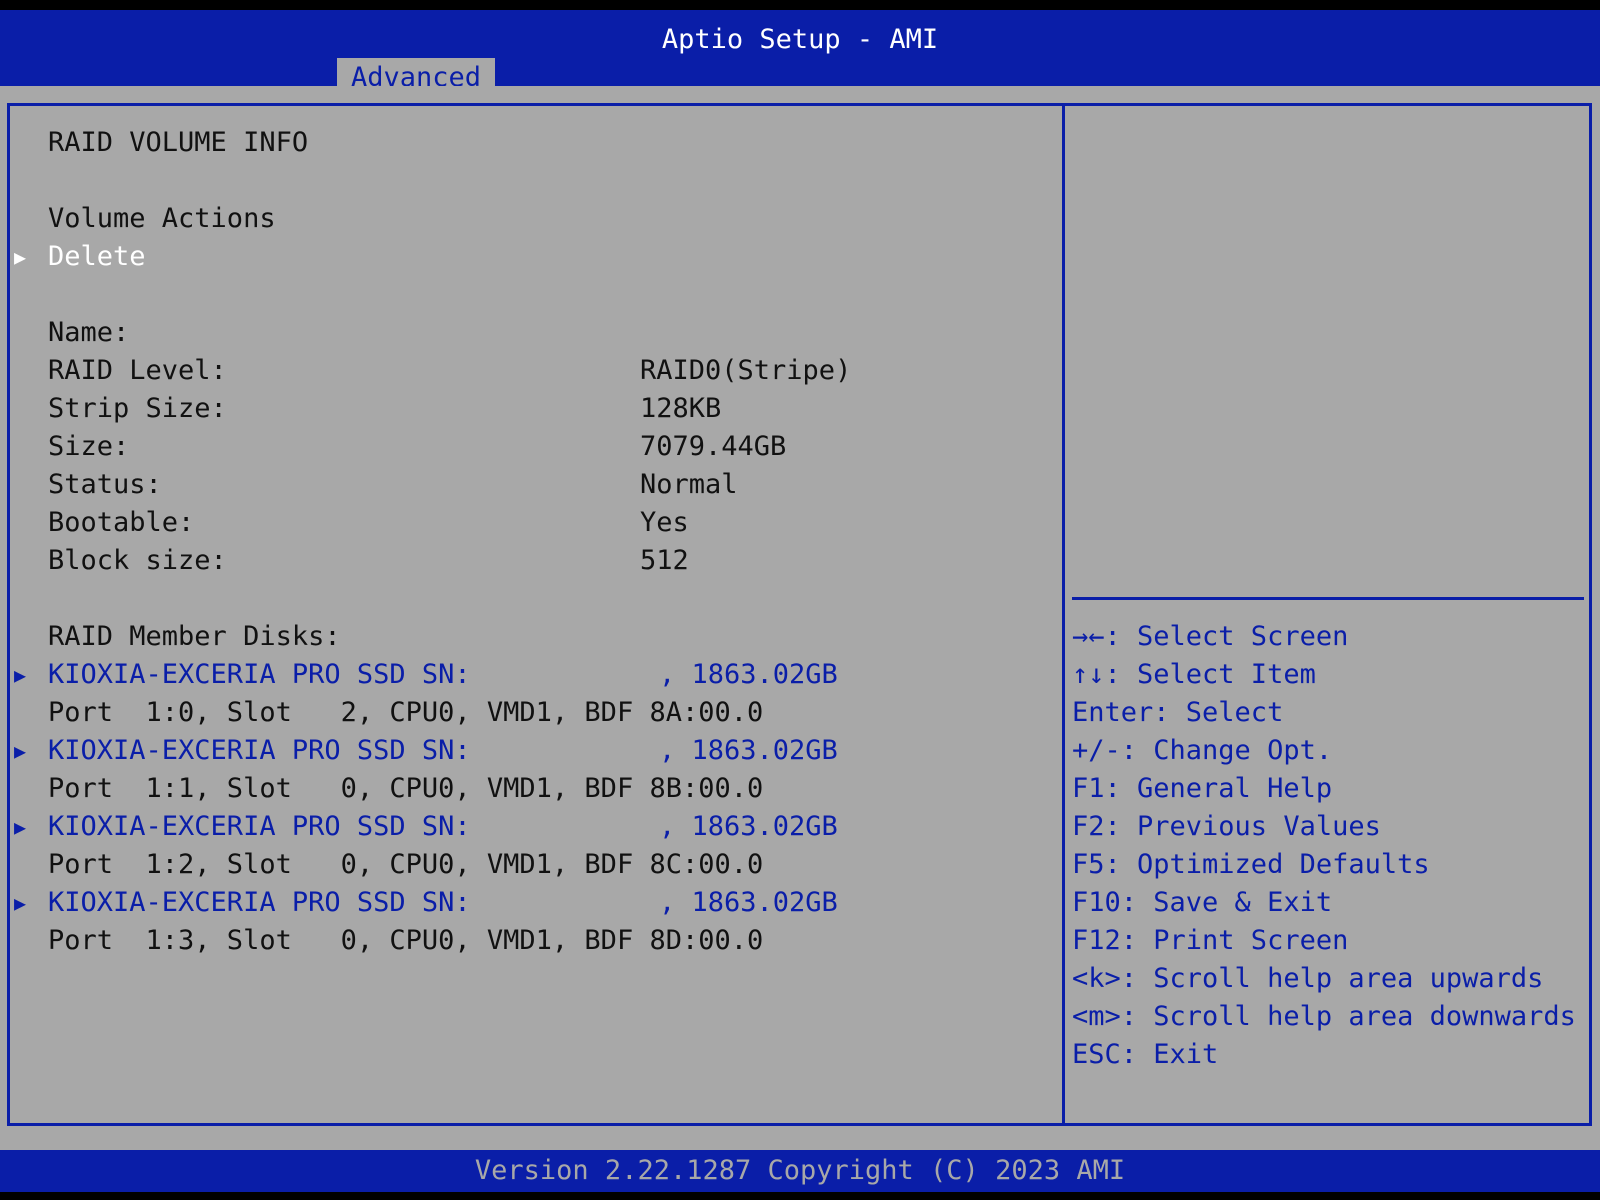  What do you see at coordinates (1202, 902) in the screenshot?
I see `help-key-save-exit: F10: Save & Exit` at bounding box center [1202, 902].